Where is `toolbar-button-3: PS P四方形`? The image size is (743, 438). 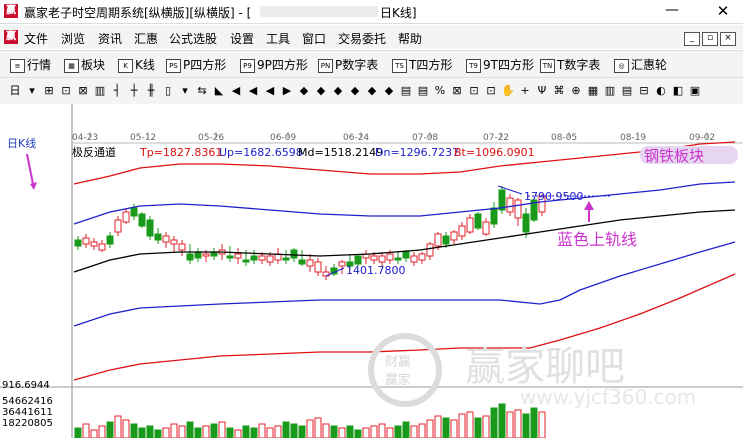
toolbar-button-3: PS P四方形 is located at coordinates (196, 64).